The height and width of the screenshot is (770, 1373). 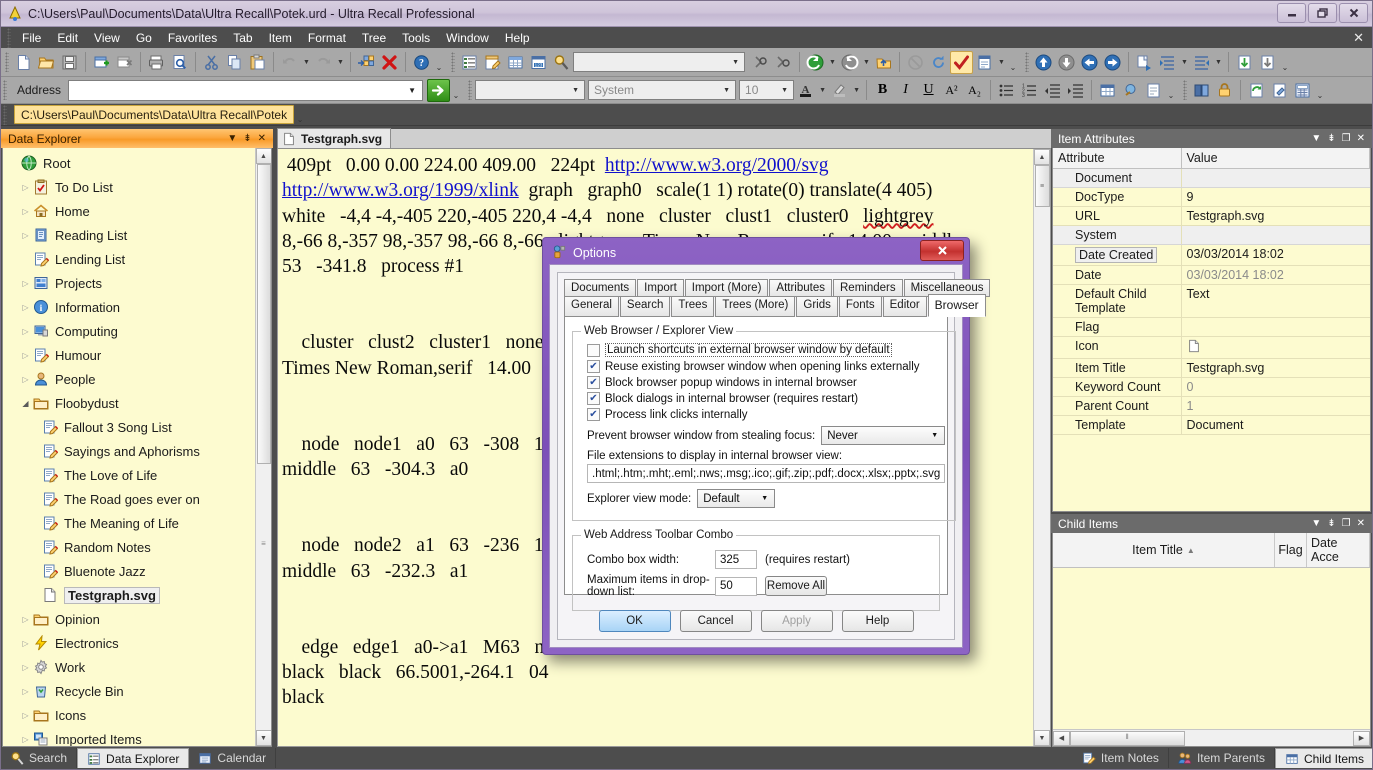 What do you see at coordinates (717, 165) in the screenshot?
I see `svg-namespace-link: http://www.w3.org/2000/svg` at bounding box center [717, 165].